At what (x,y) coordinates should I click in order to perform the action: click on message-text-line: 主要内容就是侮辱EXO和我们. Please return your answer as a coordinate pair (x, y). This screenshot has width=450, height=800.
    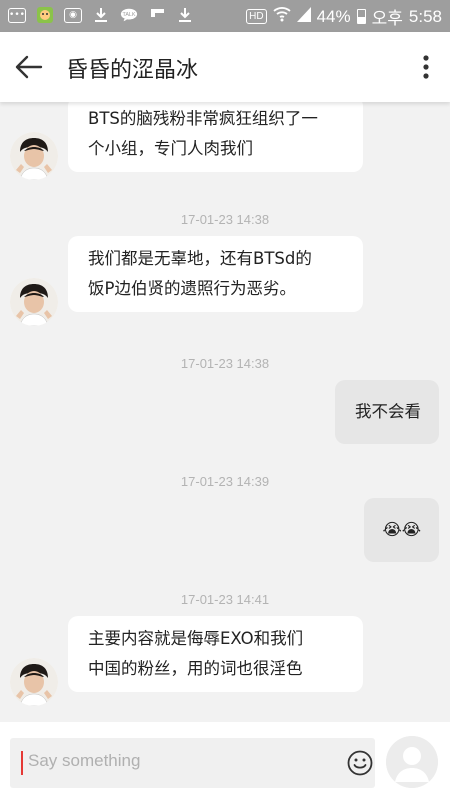
    Looking at the image, I should click on (196, 638).